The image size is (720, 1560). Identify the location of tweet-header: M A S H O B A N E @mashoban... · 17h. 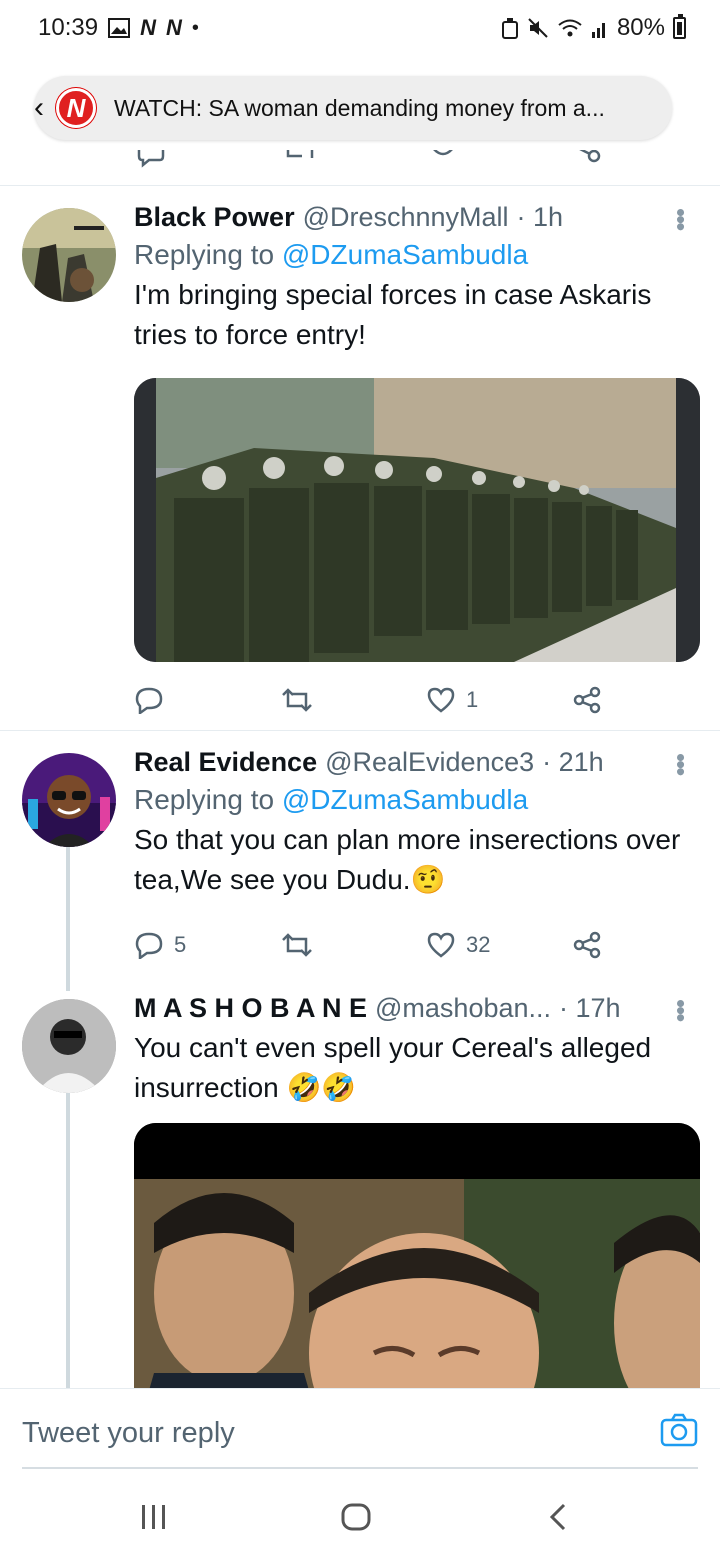
(416, 1008).